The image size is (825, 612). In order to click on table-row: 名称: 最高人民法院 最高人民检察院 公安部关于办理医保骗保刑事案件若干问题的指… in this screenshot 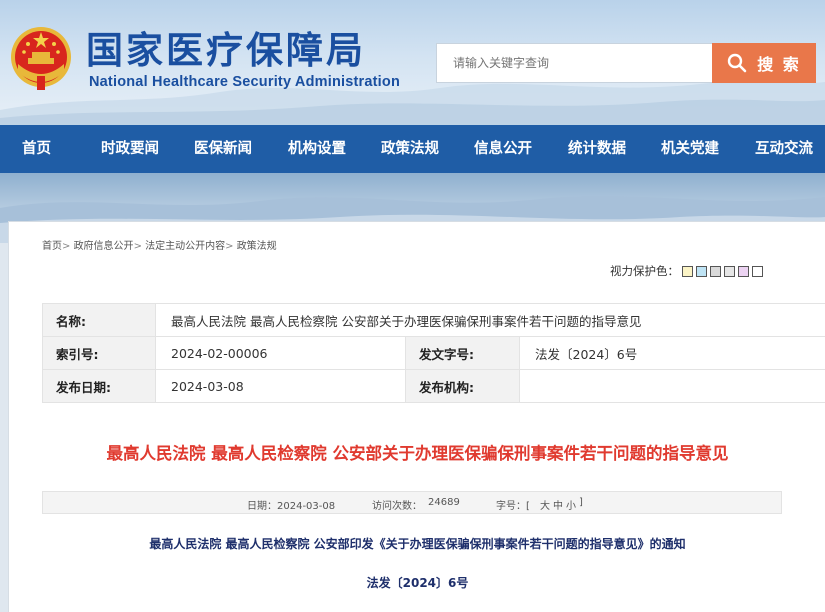, I will do `click(433, 320)`.